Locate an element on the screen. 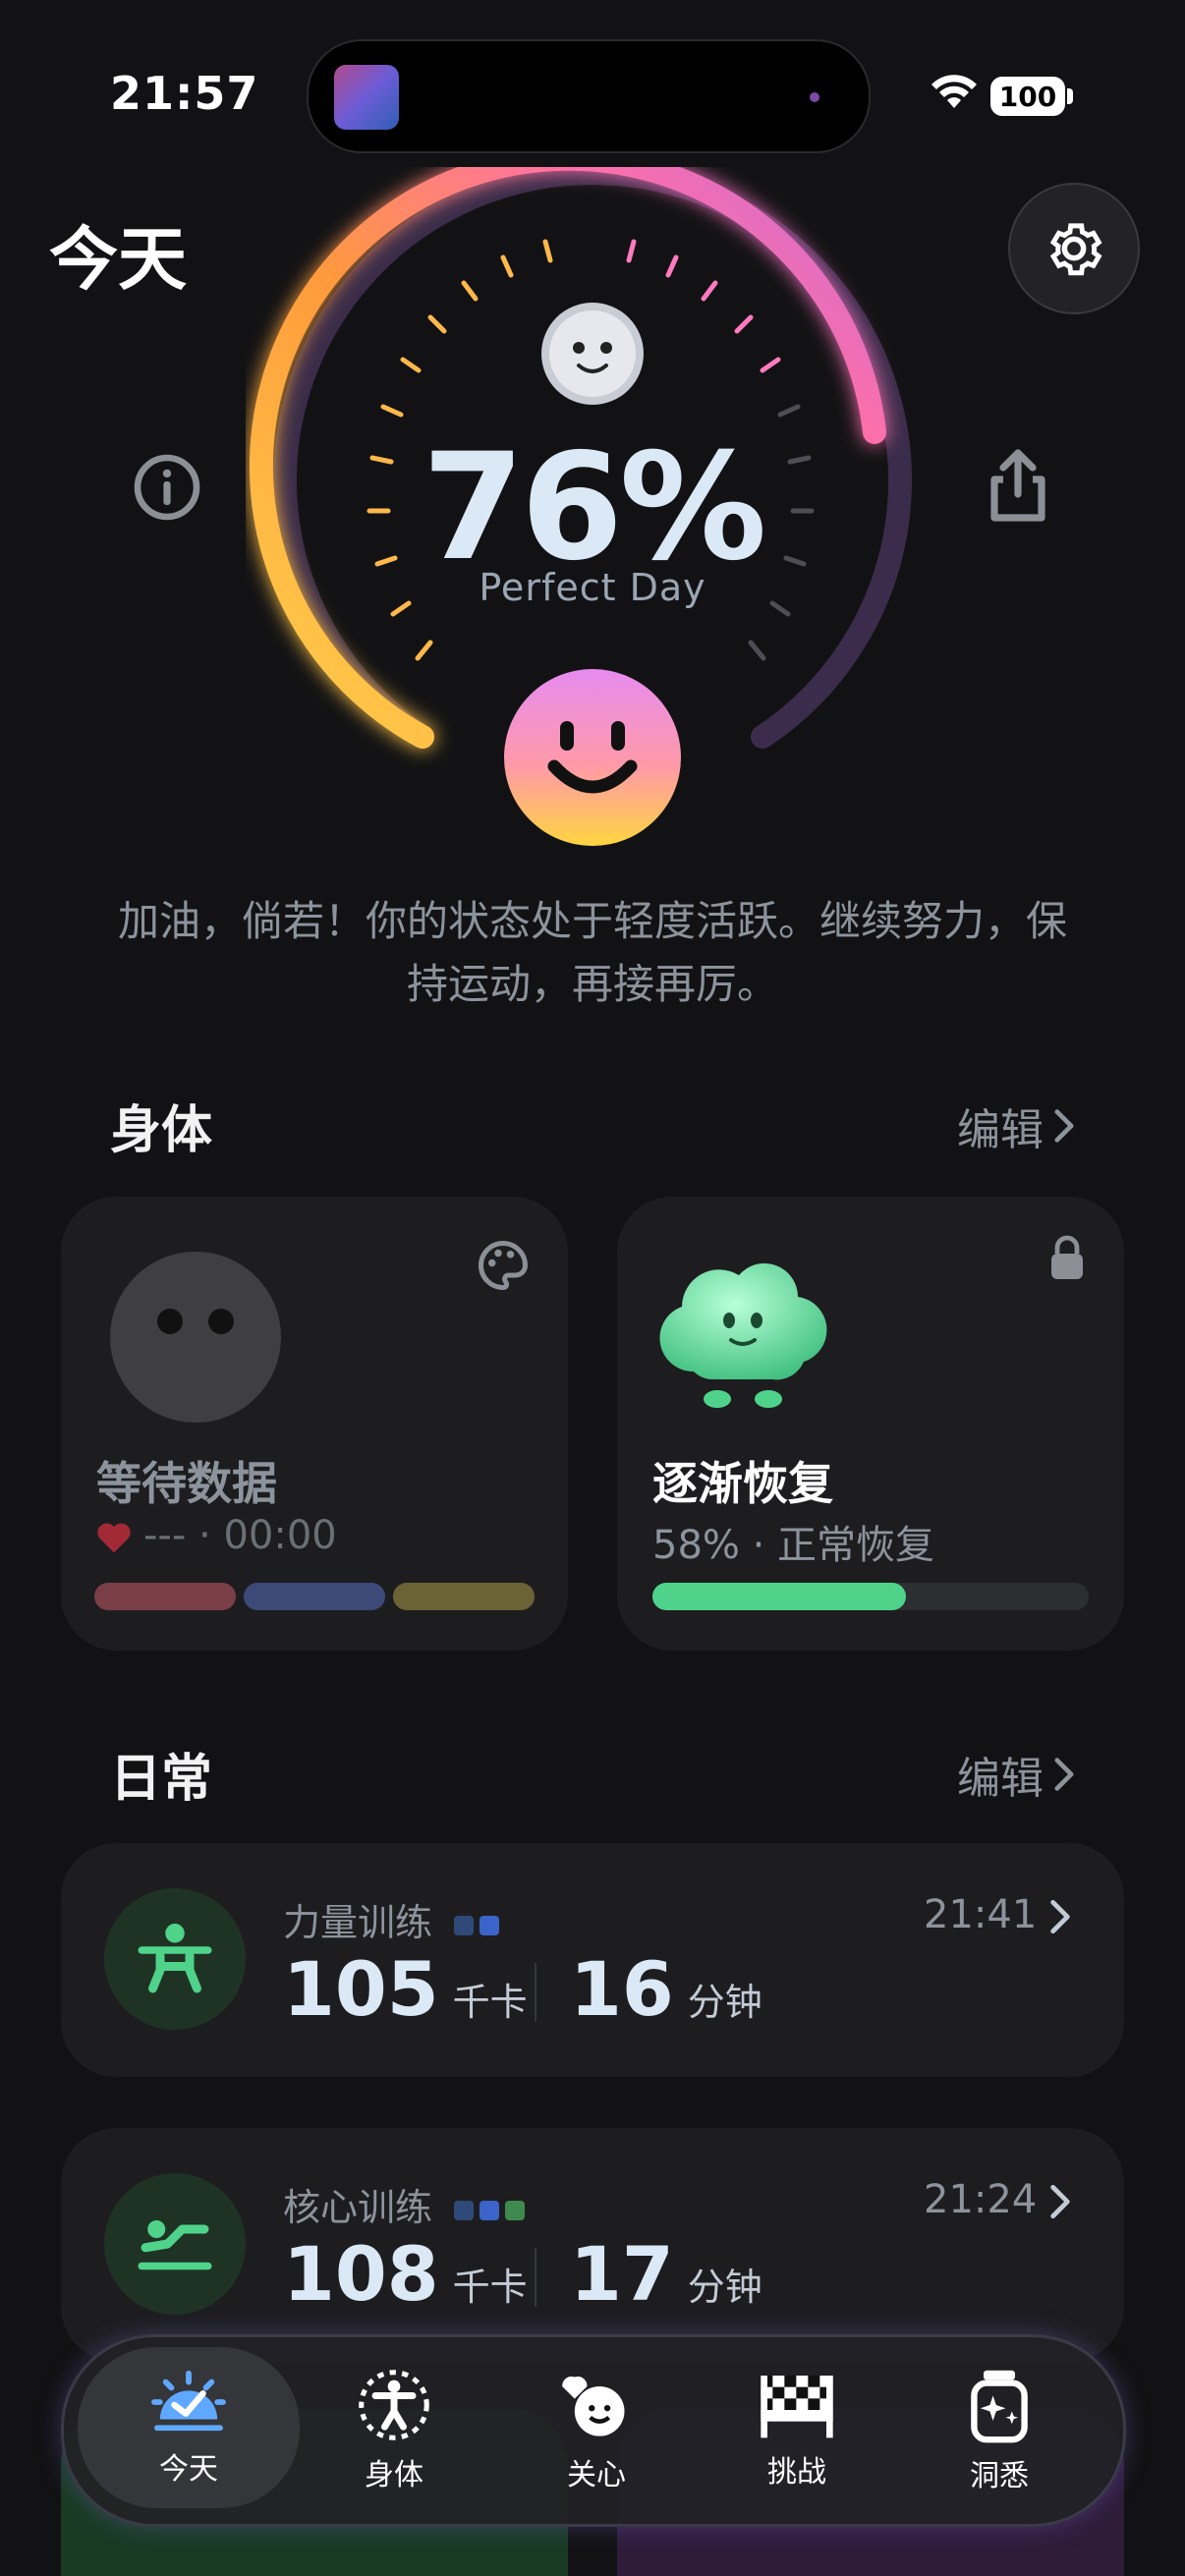  body-figure-icon is located at coordinates (394, 2405).